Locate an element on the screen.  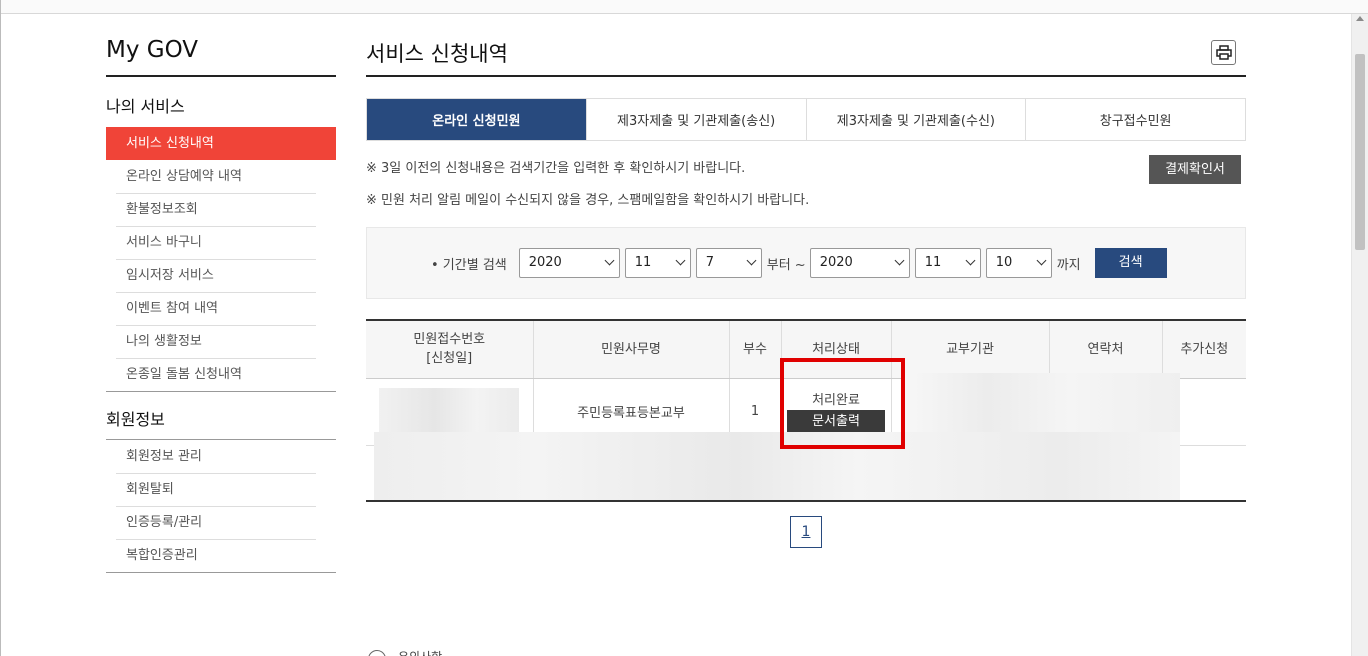
header-copies: 부수 is located at coordinates (755, 349).